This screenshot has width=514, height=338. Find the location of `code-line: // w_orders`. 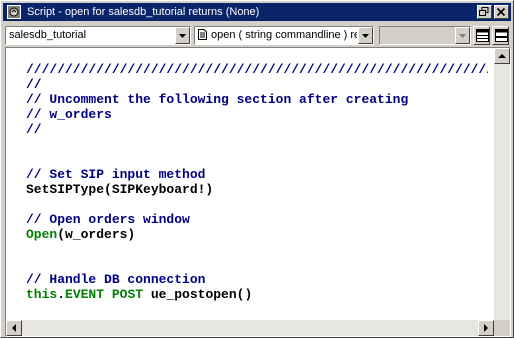

code-line: // w_orders is located at coordinates (257, 114).